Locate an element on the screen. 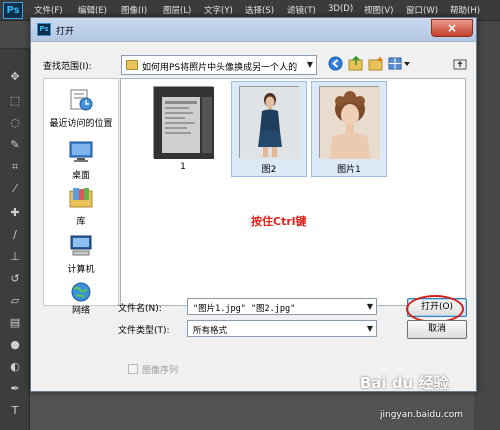 This screenshot has height=430, width=500. watermark-sub: jingyan.baidu.com is located at coordinates (422, 415).